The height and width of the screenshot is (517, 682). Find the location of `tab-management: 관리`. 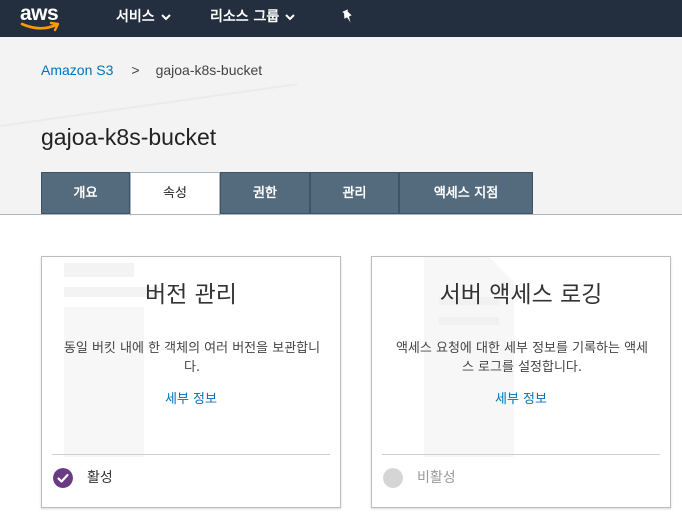

tab-management: 관리 is located at coordinates (354, 193).